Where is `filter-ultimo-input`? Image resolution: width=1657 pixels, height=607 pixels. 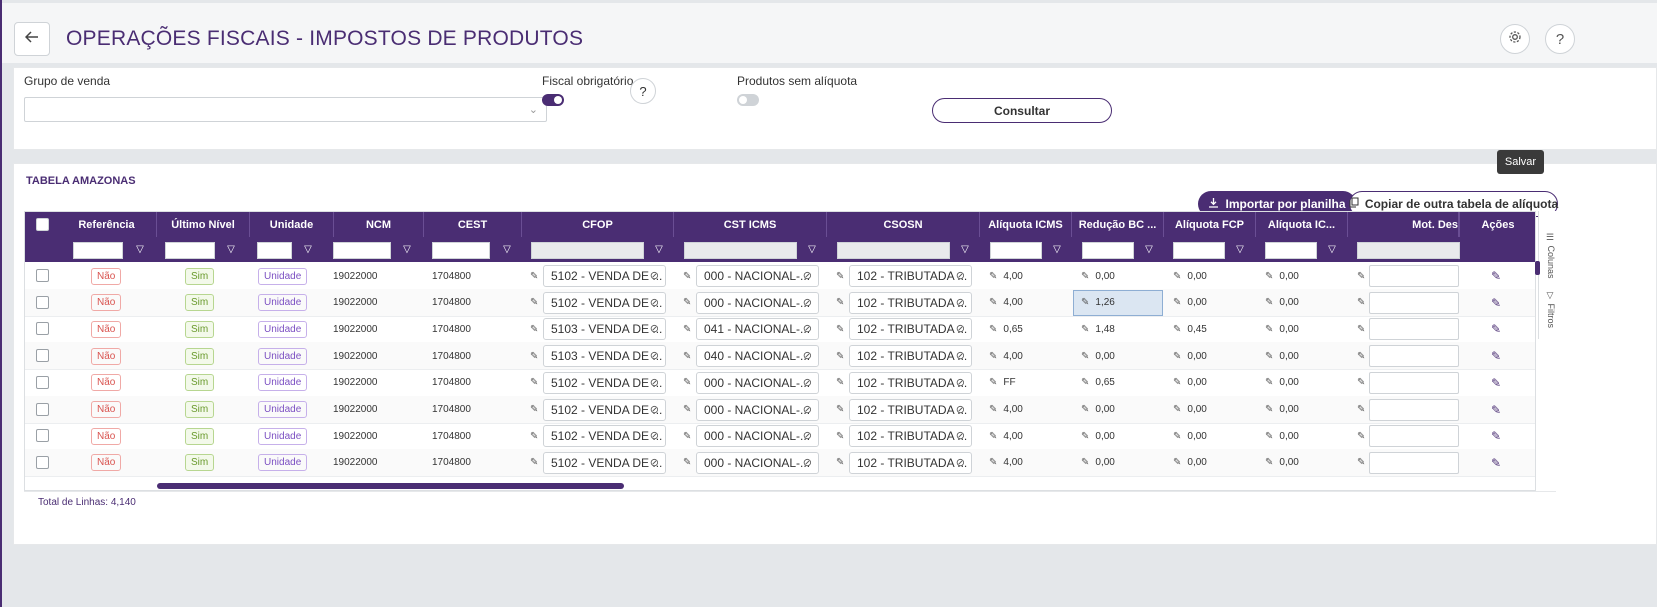 filter-ultimo-input is located at coordinates (190, 250).